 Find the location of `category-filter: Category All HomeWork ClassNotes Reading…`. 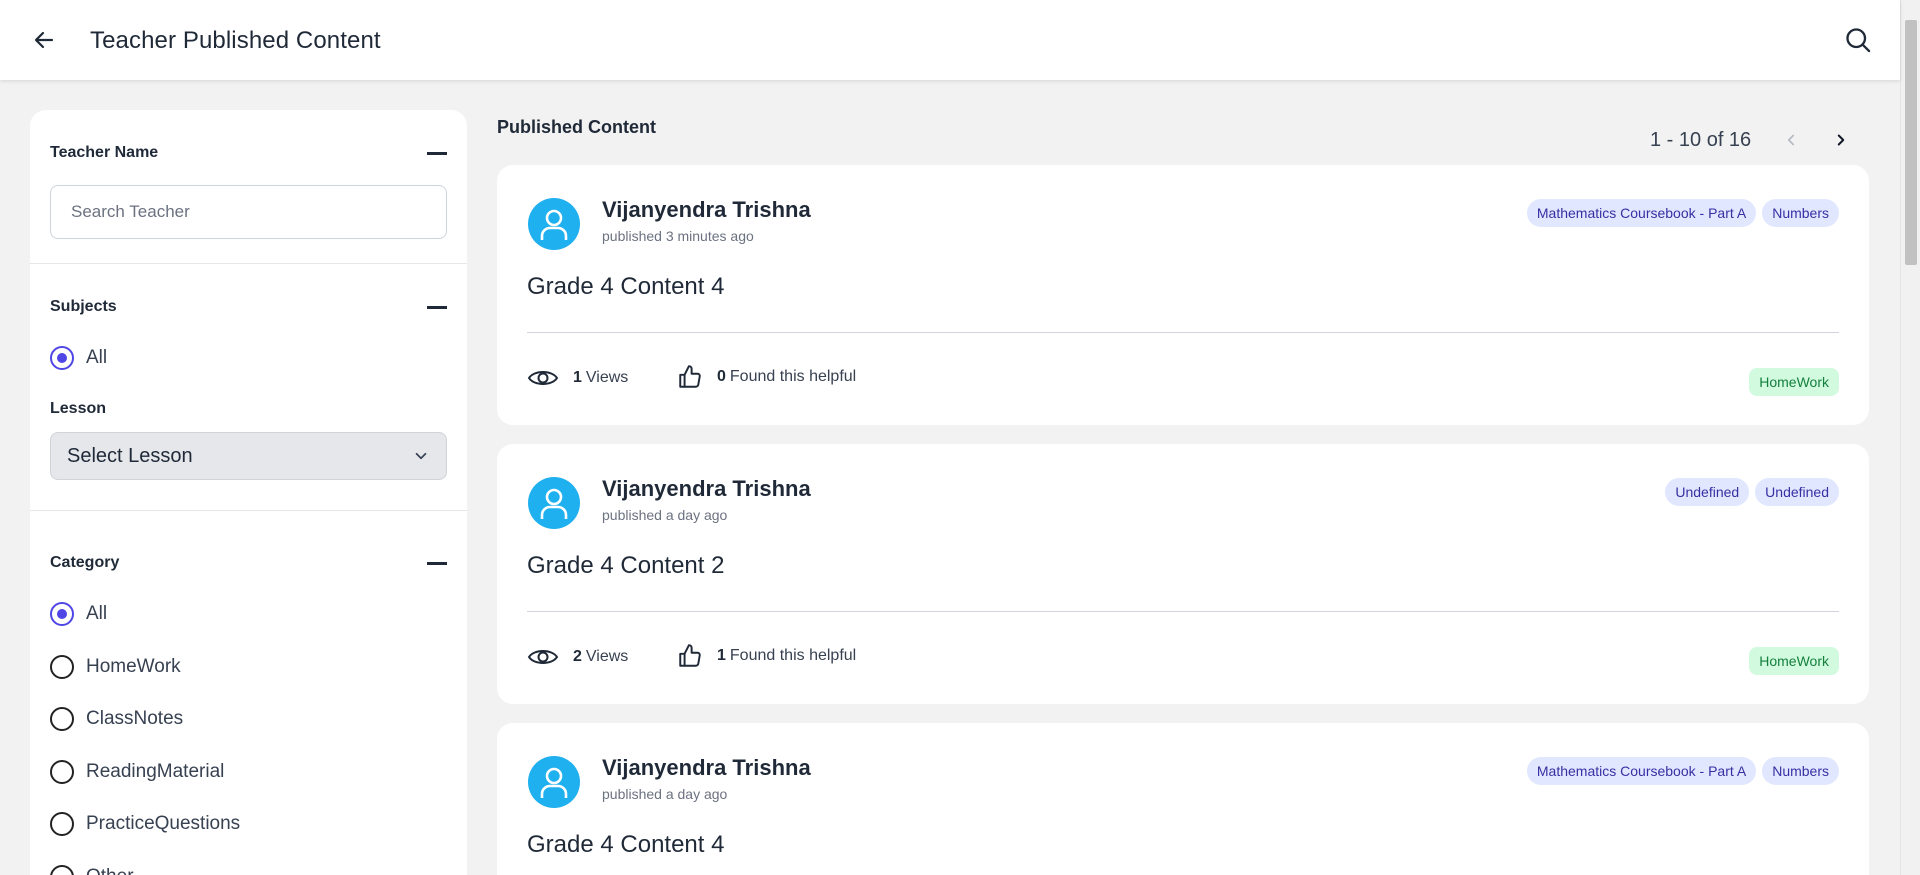

category-filter: Category All HomeWork ClassNotes Reading… is located at coordinates (248, 693).